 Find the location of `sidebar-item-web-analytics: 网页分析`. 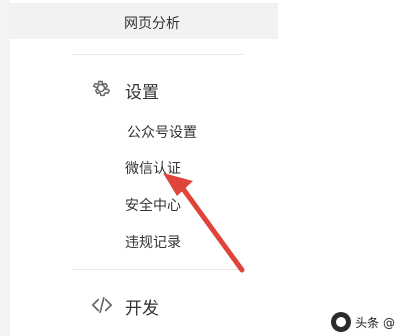

sidebar-item-web-analytics: 网页分析 is located at coordinates (144, 21).